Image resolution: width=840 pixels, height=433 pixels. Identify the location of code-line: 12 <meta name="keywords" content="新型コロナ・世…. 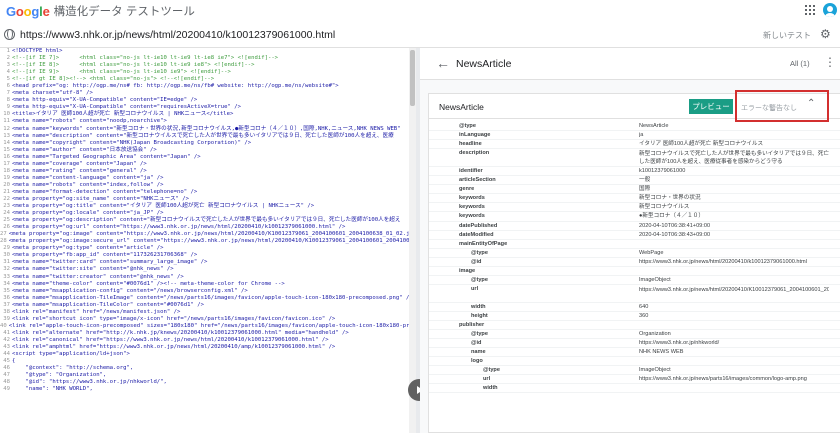
(208, 129).